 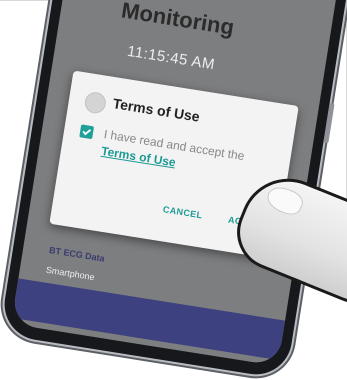 What do you see at coordinates (329, 123) in the screenshot?
I see `side-button` at bounding box center [329, 123].